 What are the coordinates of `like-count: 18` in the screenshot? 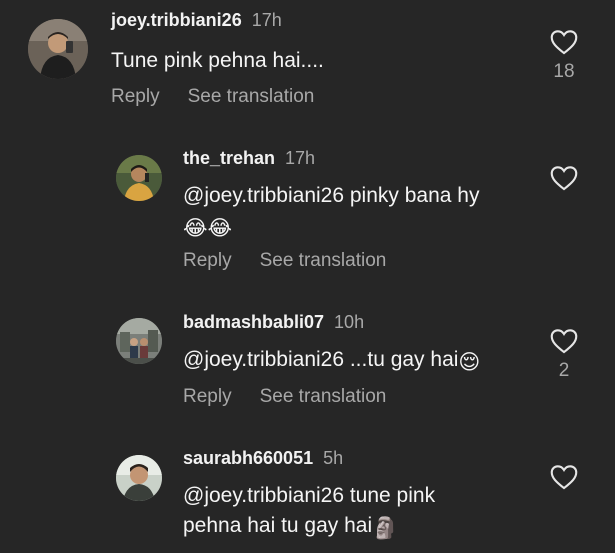 It's located at (564, 71).